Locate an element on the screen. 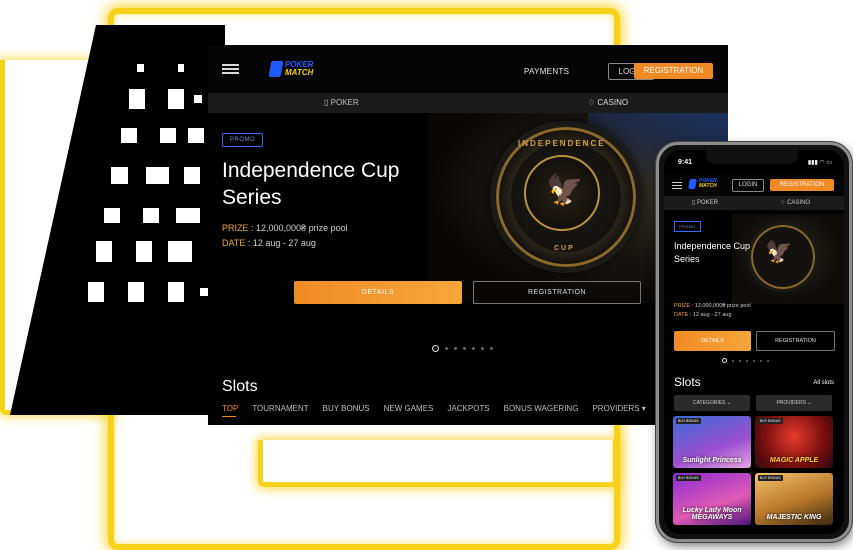 Image resolution: width=853 pixels, height=550 pixels. desktop-header: POKER MATCH PAYMENTS LOGIN REGISTRATION is located at coordinates (468, 69).